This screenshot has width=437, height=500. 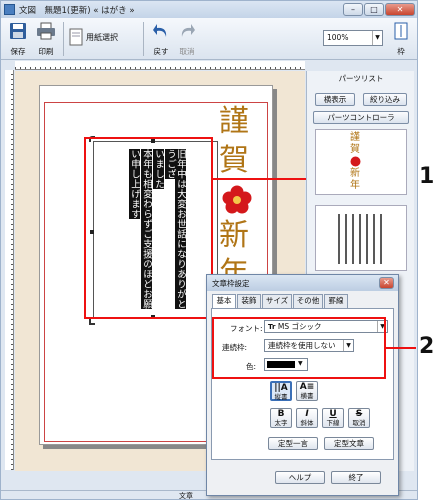 I want to click on status-text: 文章, so click(x=186, y=496).